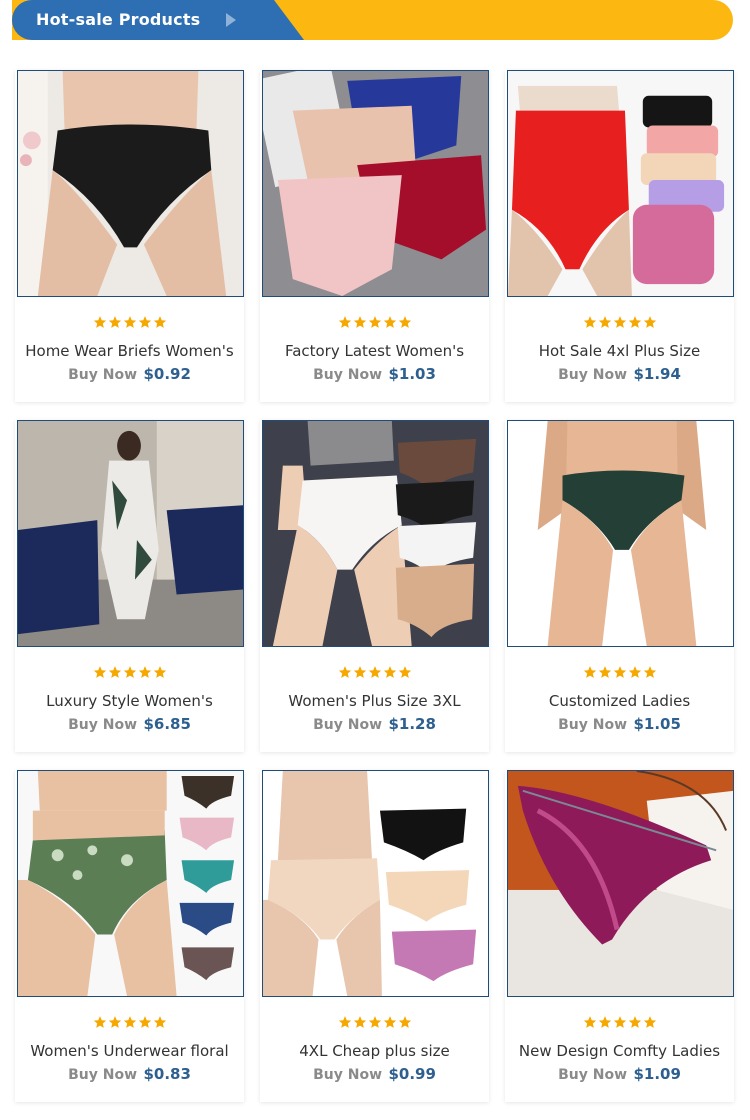 This screenshot has width=750, height=1120. Describe the element at coordinates (412, 374) in the screenshot. I see `product-price: $1.03` at that location.